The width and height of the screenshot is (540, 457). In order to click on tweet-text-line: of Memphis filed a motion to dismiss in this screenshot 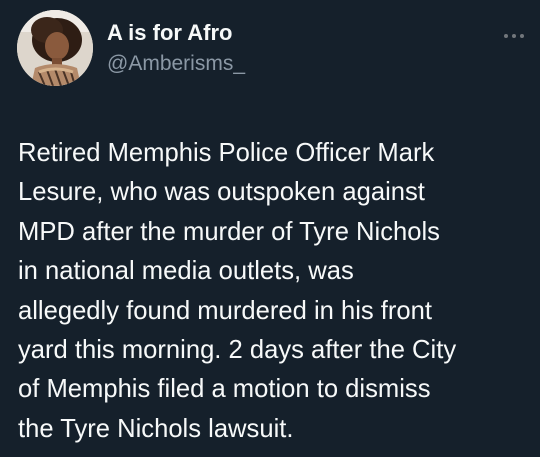, I will do `click(224, 389)`.